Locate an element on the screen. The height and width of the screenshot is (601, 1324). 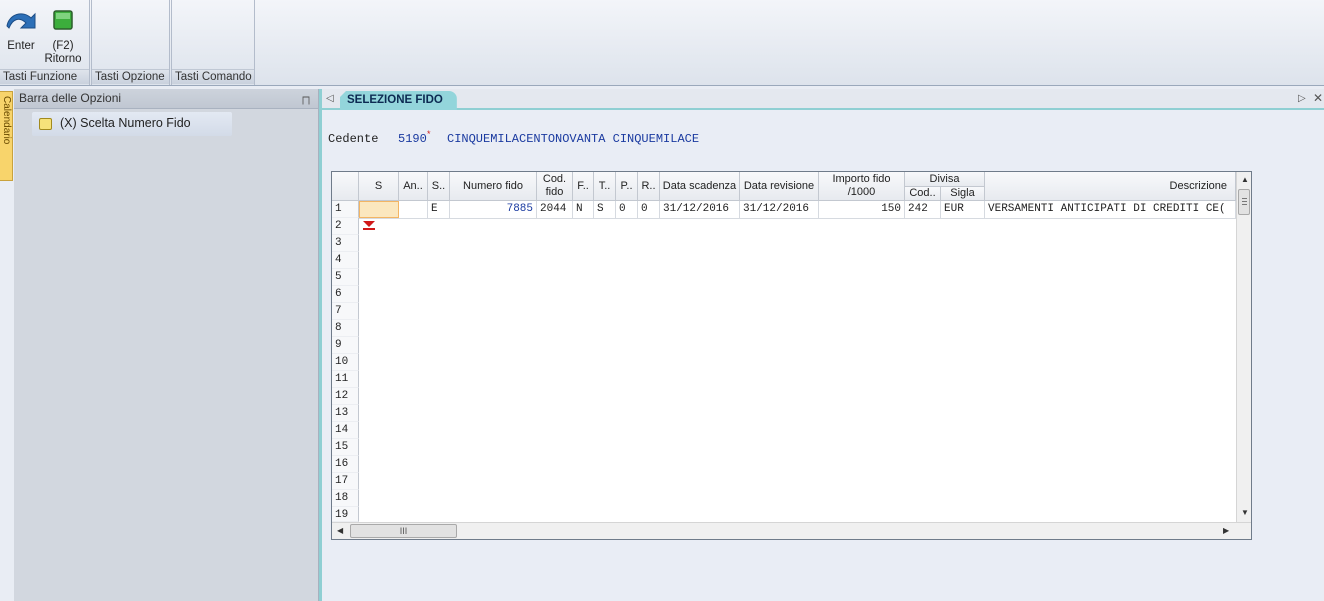
header-r: R.. is located at coordinates (649, 186).